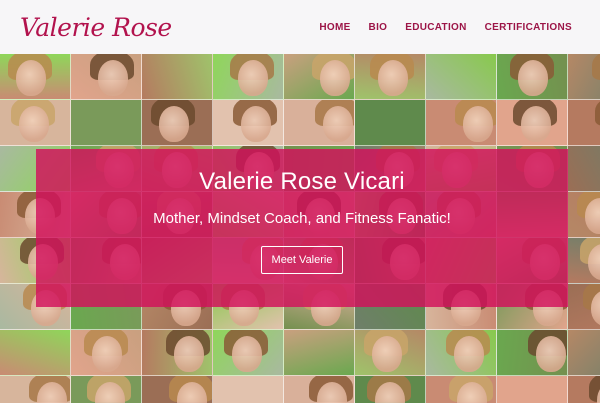 This screenshot has width=600, height=403. What do you see at coordinates (96, 27) in the screenshot?
I see `site-logo: Valerie Rose` at bounding box center [96, 27].